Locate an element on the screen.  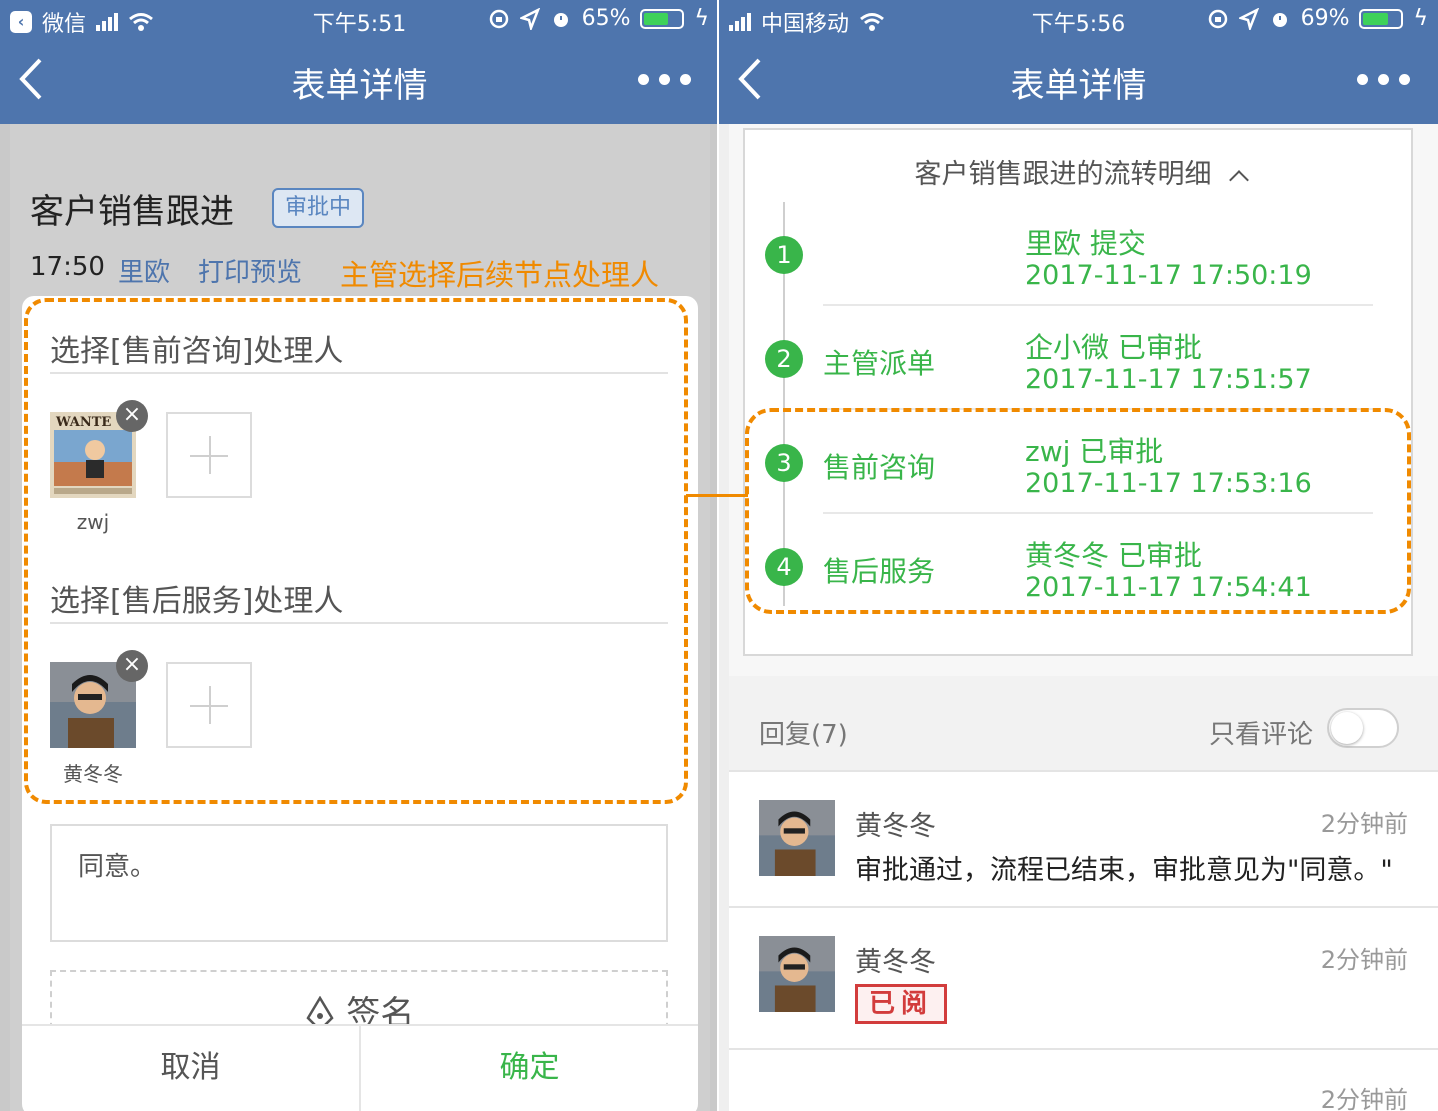
comment-item: 2分钟前 is located at coordinates (1083, 1080).